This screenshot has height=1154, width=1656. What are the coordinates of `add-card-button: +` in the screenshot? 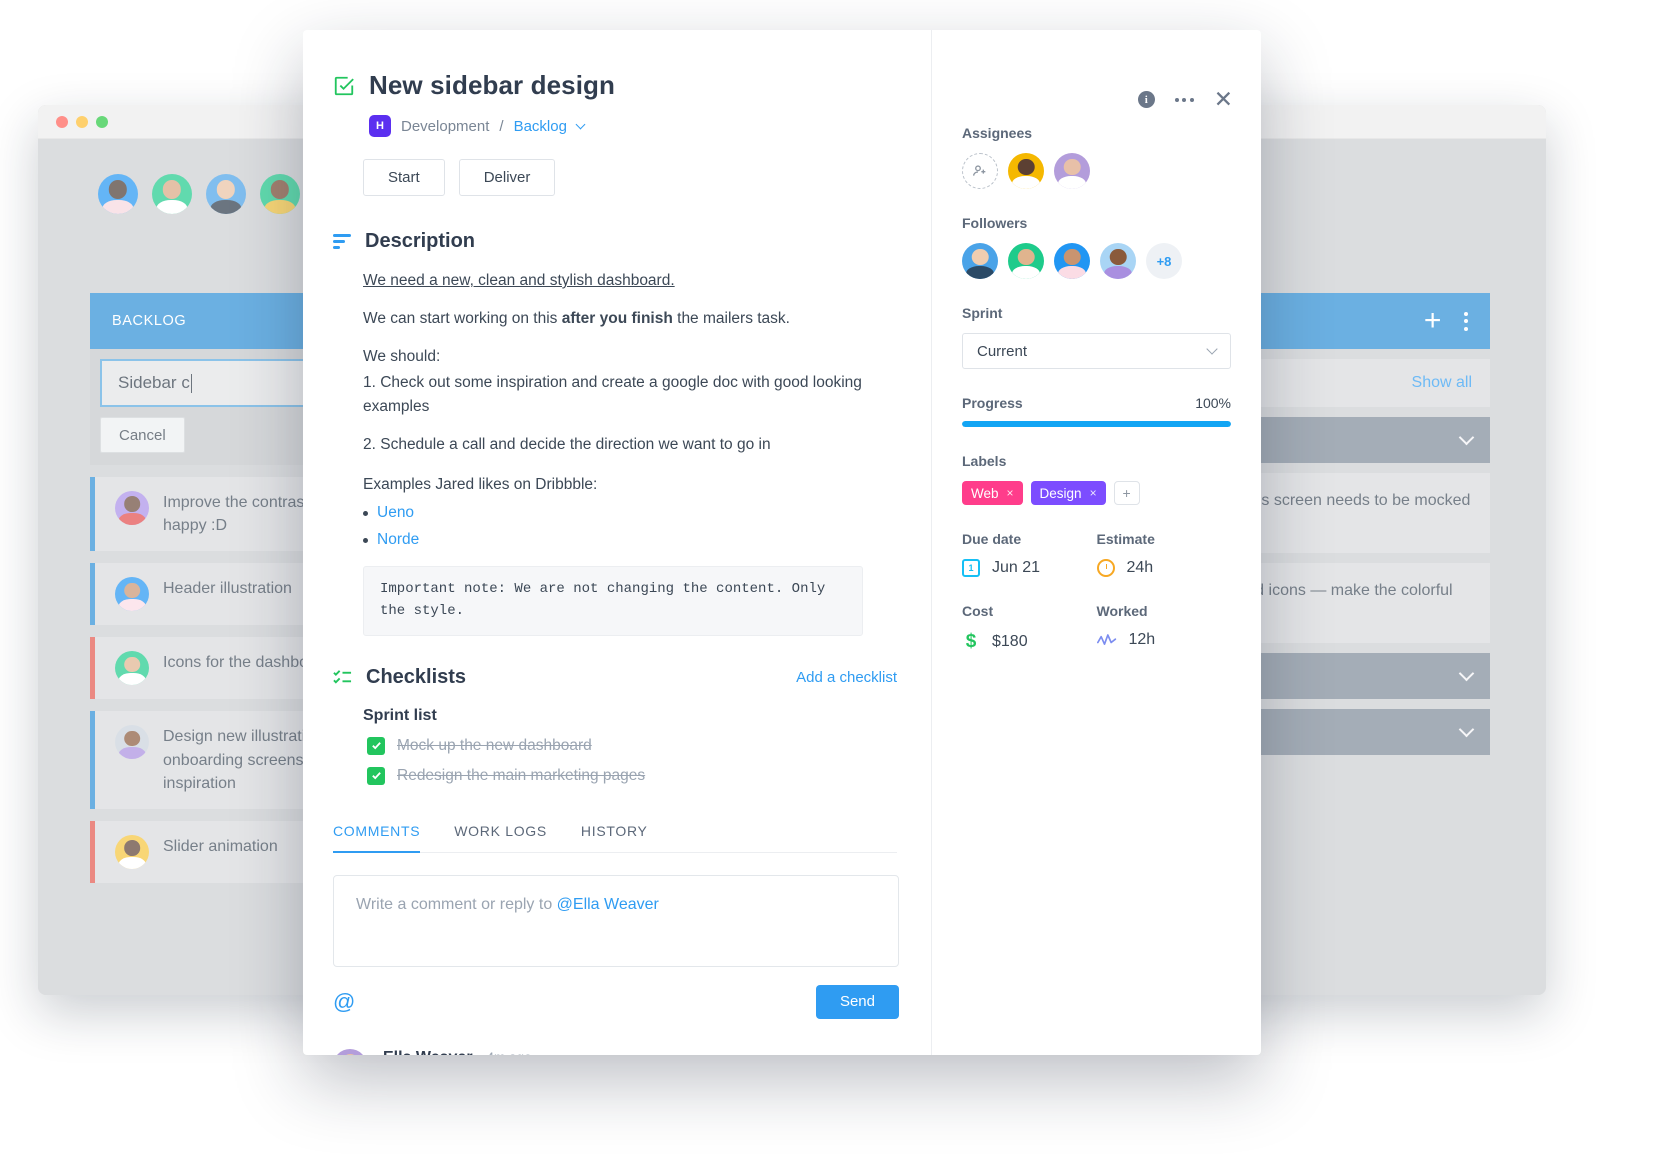 It's located at (1433, 321).